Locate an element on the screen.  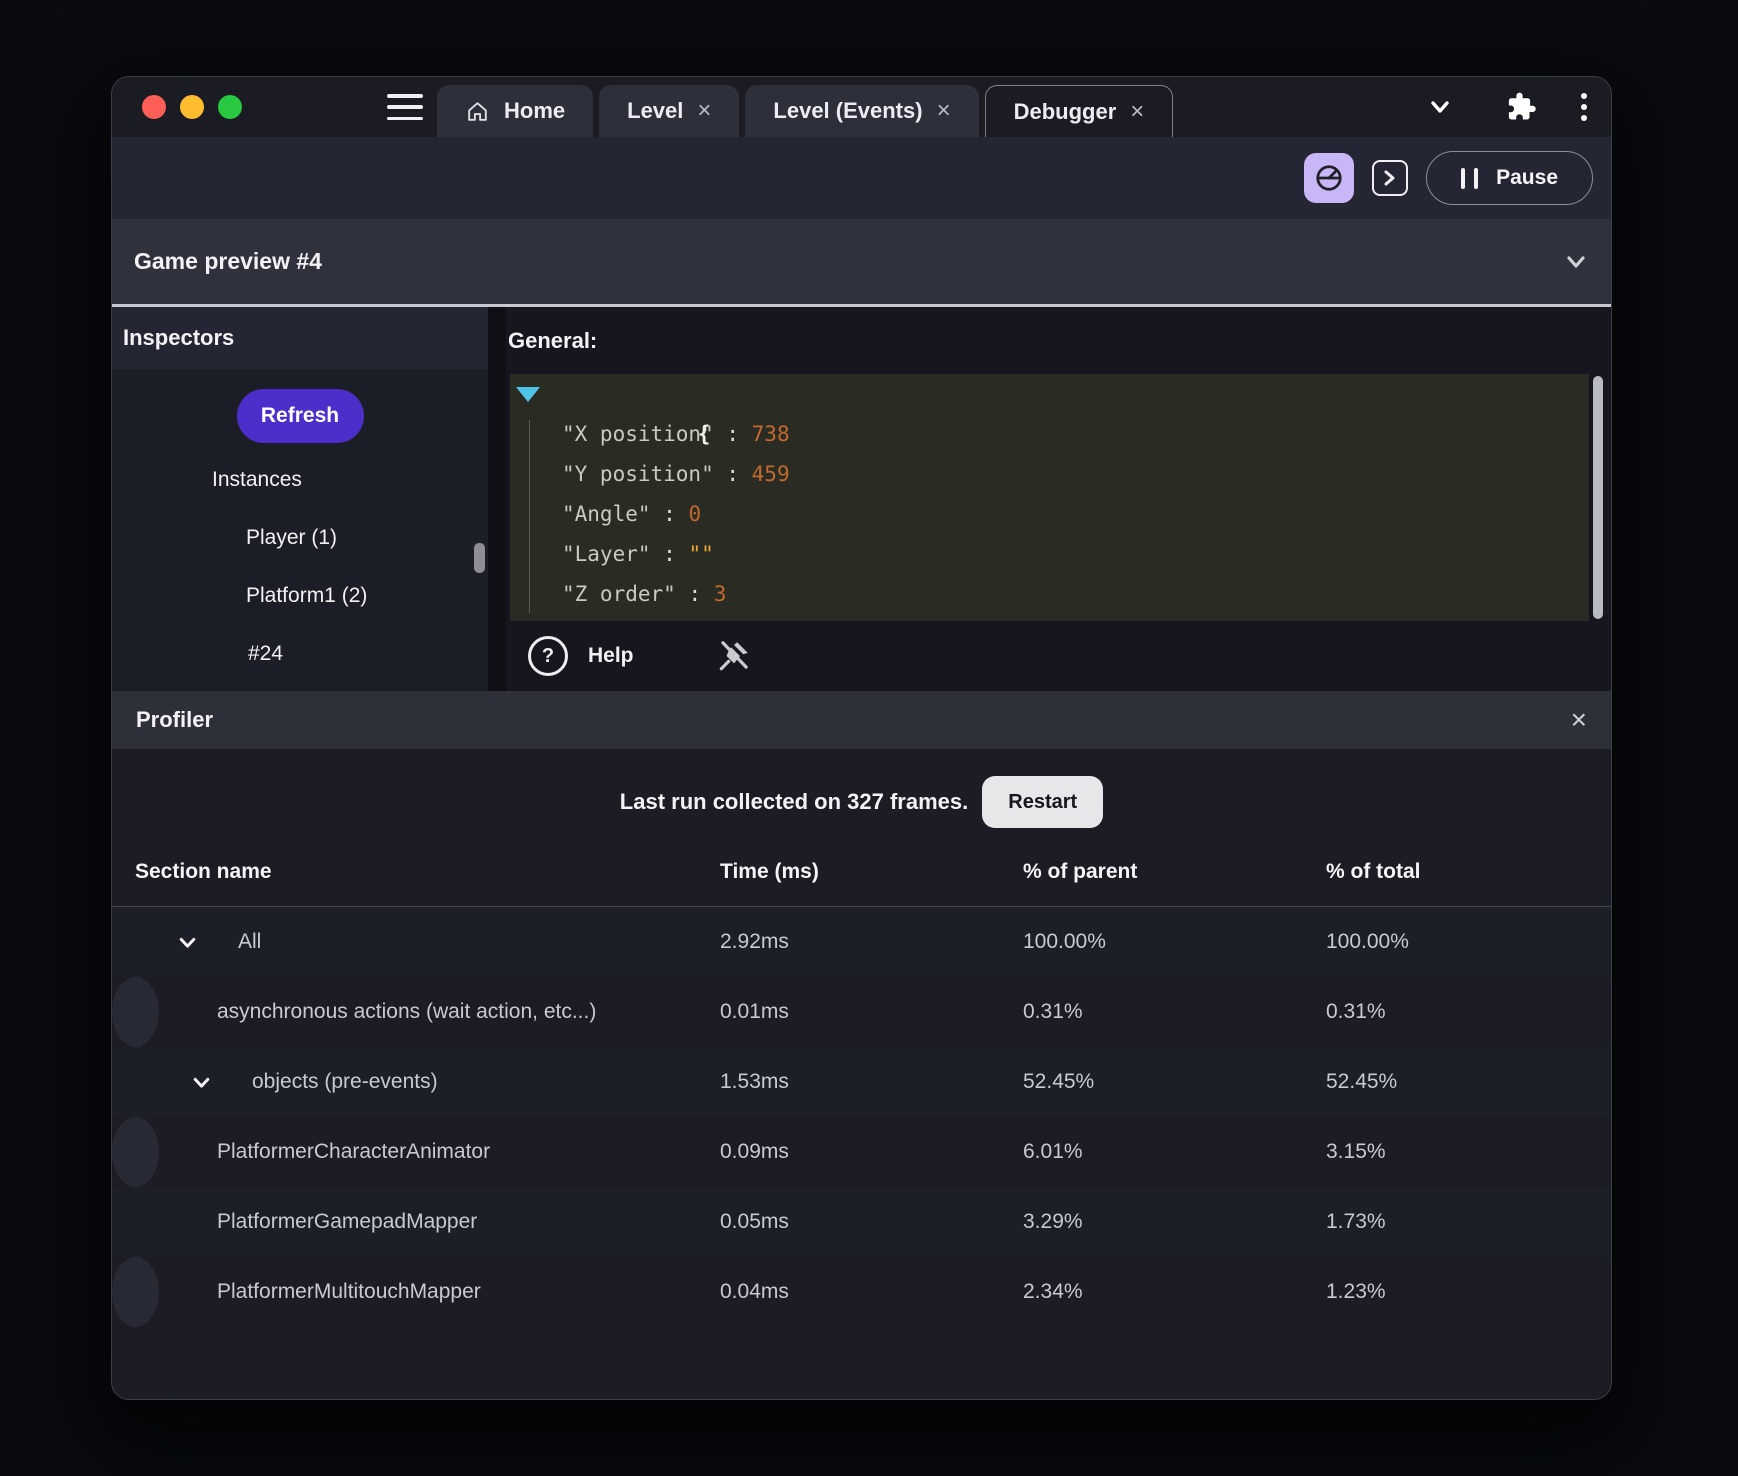
tree-item-label: Player (1) is located at coordinates (292, 537).